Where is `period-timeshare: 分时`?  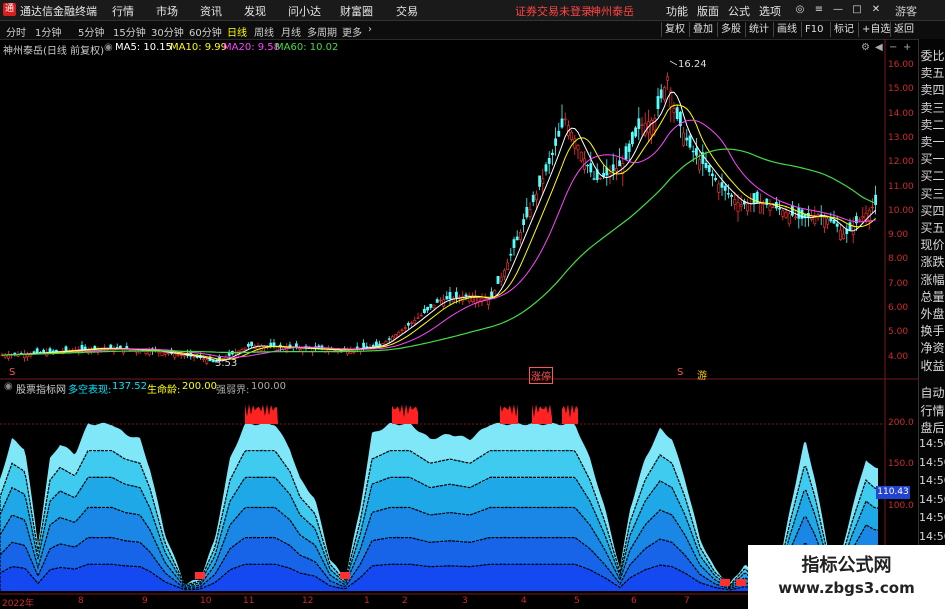
period-timeshare: 分时 is located at coordinates (16, 31).